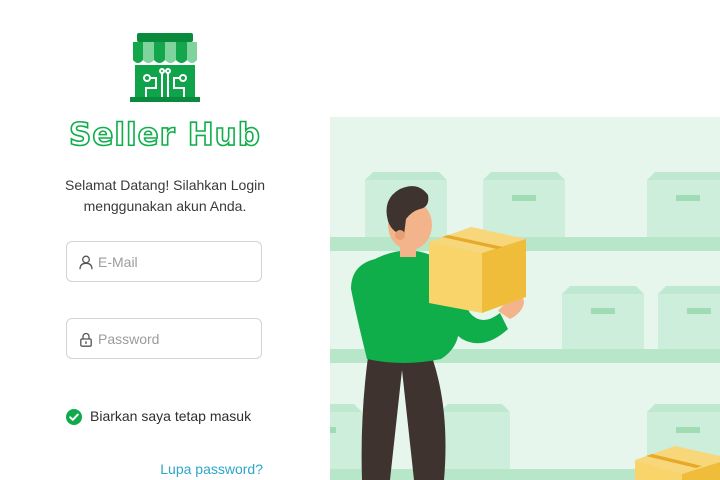  I want to click on welcome-line-1: Selamat Datang! Silahkan Login, so click(165, 185).